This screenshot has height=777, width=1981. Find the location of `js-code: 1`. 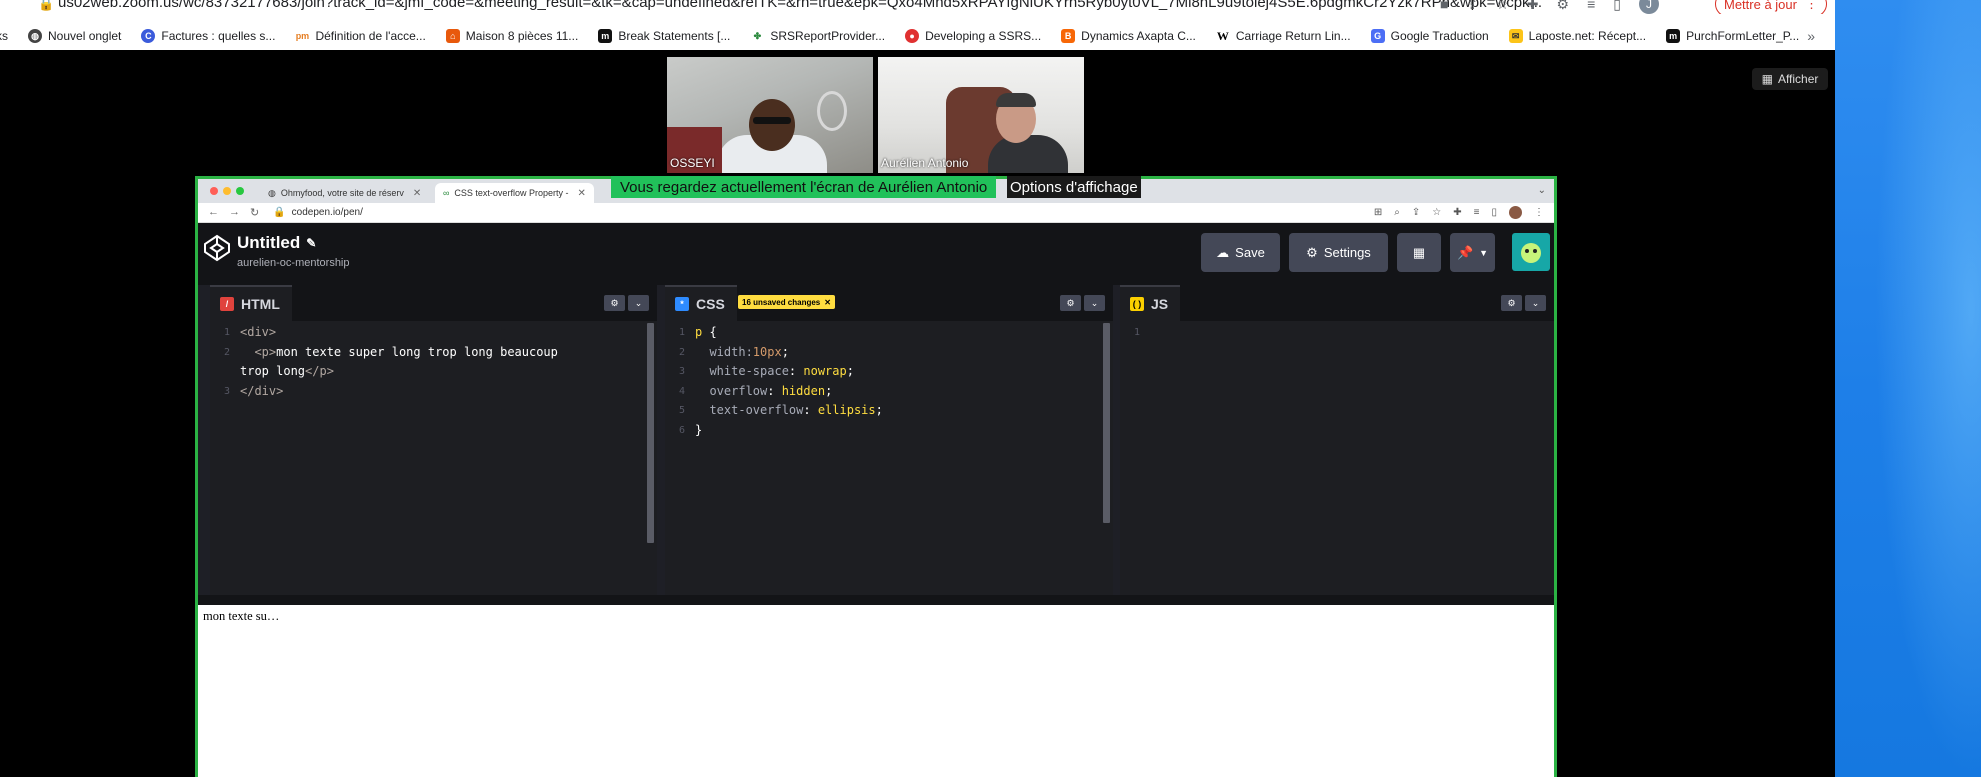

js-code: 1 is located at coordinates (1337, 333).